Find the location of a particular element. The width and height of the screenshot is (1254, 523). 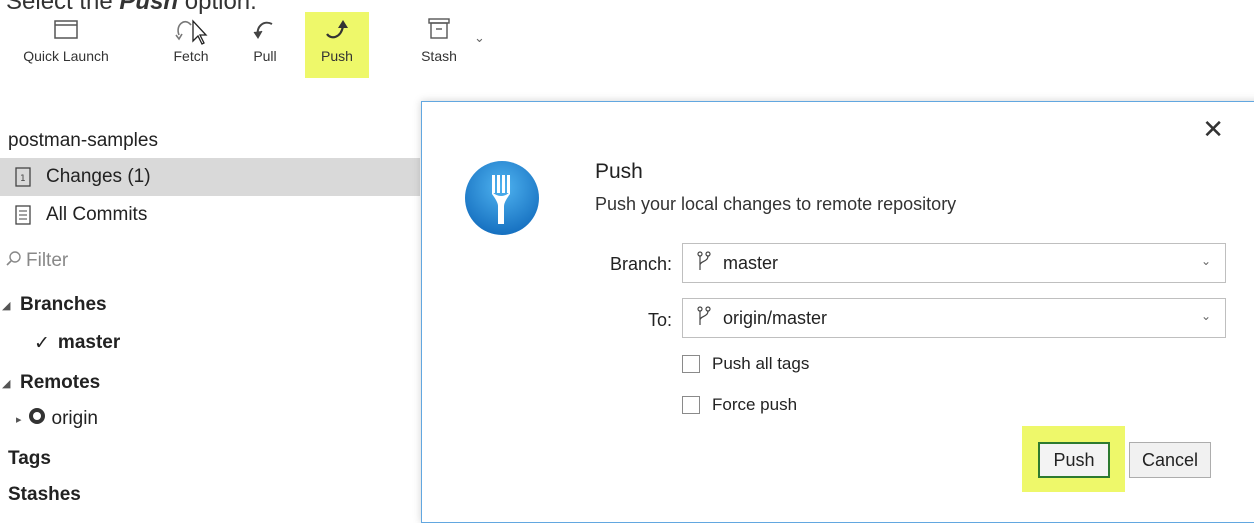

push-all-tags-checkbox: Push all tags is located at coordinates (745, 364).